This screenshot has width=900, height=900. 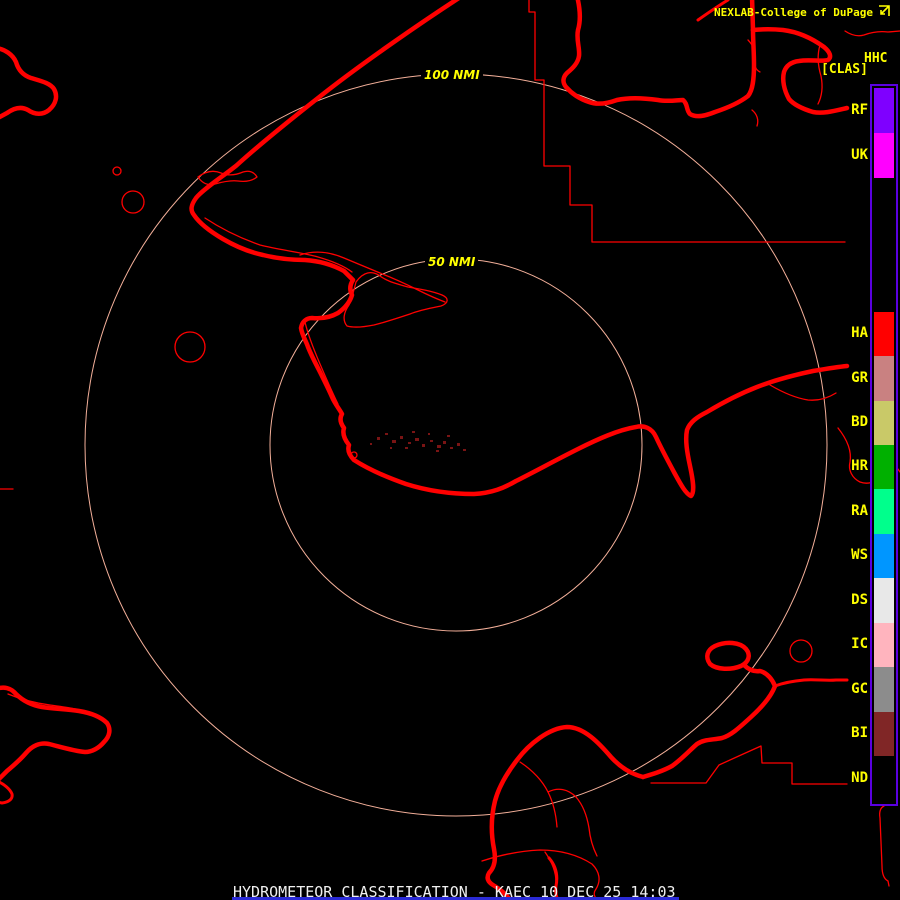 I want to click on colorbar-segment-BD, so click(x=884, y=423).